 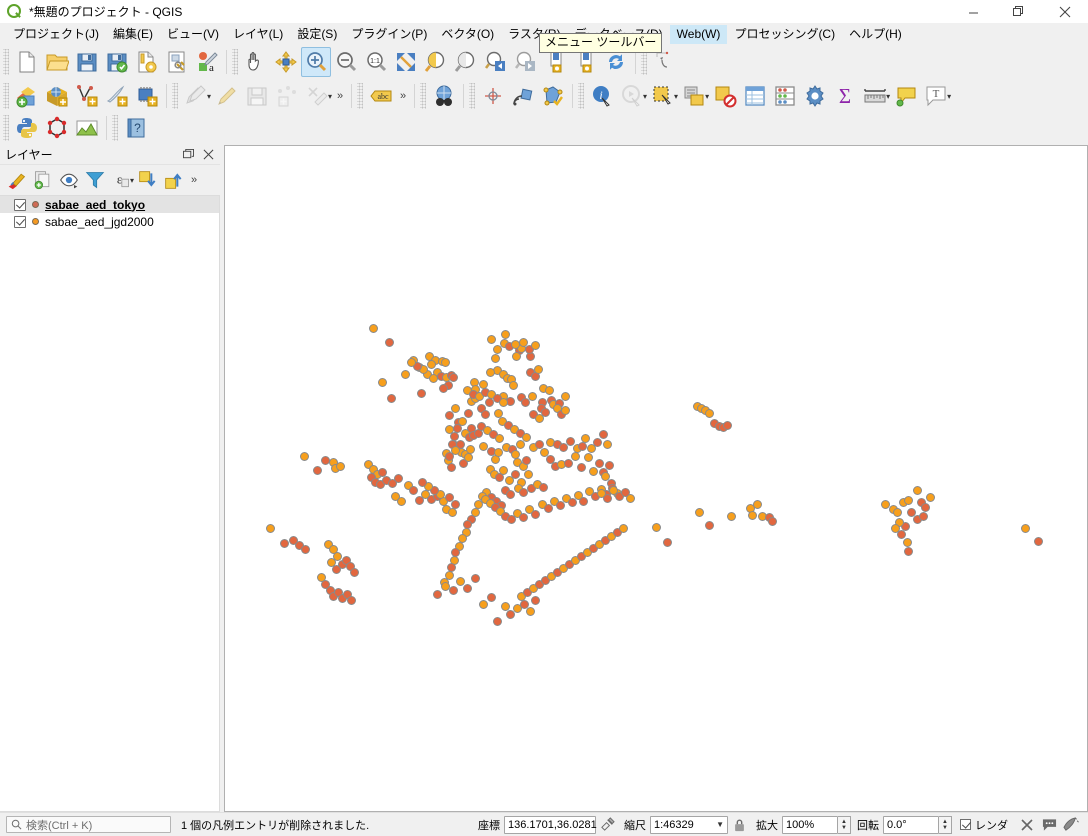 I want to click on save-project-as-button, so click(x=117, y=62).